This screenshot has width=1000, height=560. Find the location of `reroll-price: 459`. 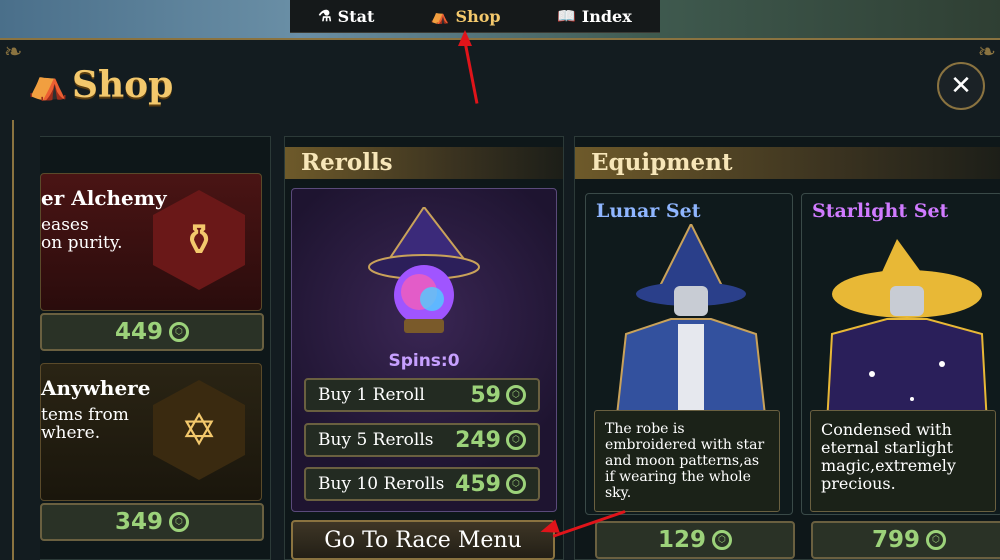

reroll-price: 459 is located at coordinates (478, 484).